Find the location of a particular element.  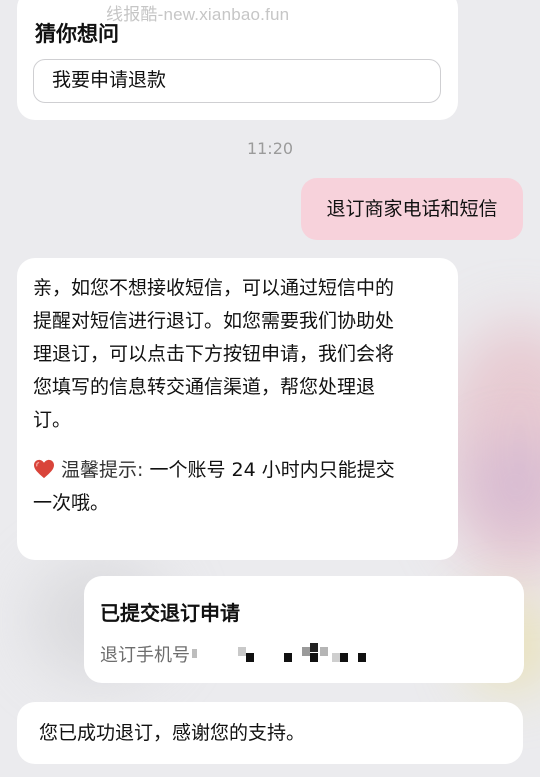

reply-line: 您填写的信息转交通信渠道，帮您处理退 is located at coordinates (204, 387).